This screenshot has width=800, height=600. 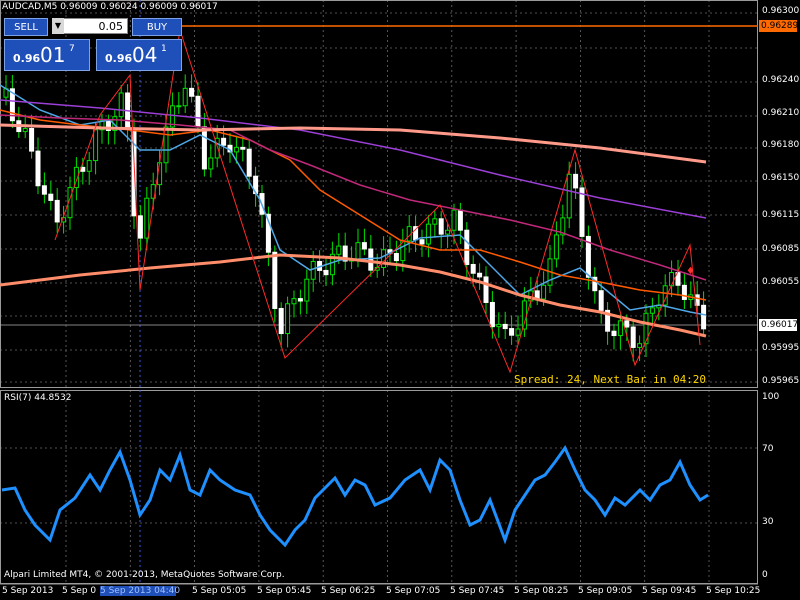 What do you see at coordinates (219, 591) in the screenshot?
I see `time-label: 5 Sep 05:05` at bounding box center [219, 591].